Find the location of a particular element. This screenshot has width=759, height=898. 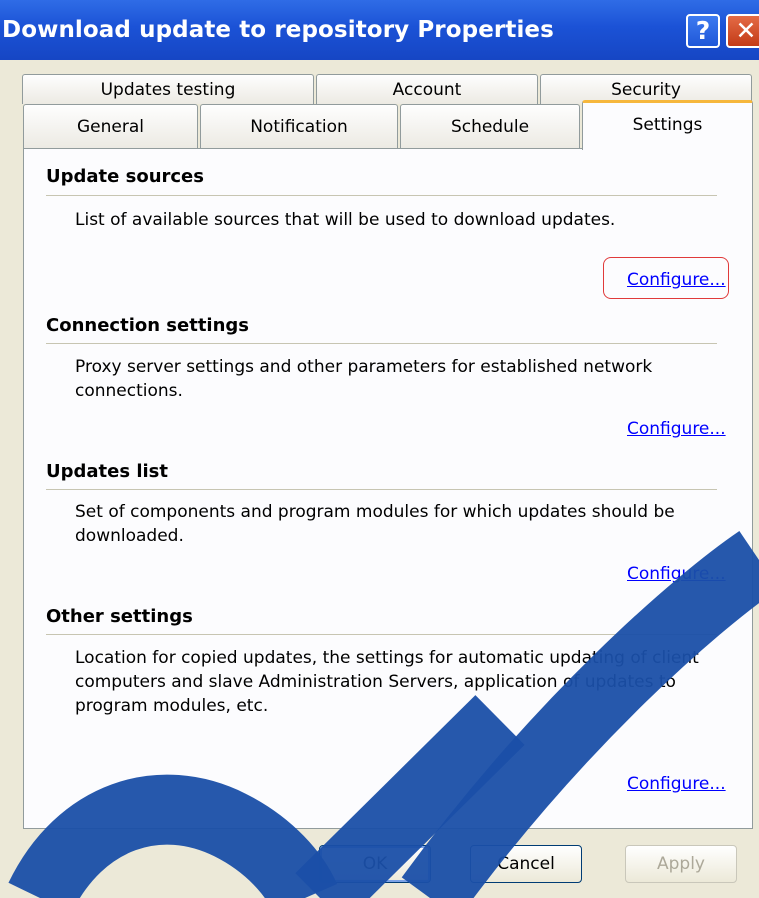

tab-account: Account is located at coordinates (427, 89).